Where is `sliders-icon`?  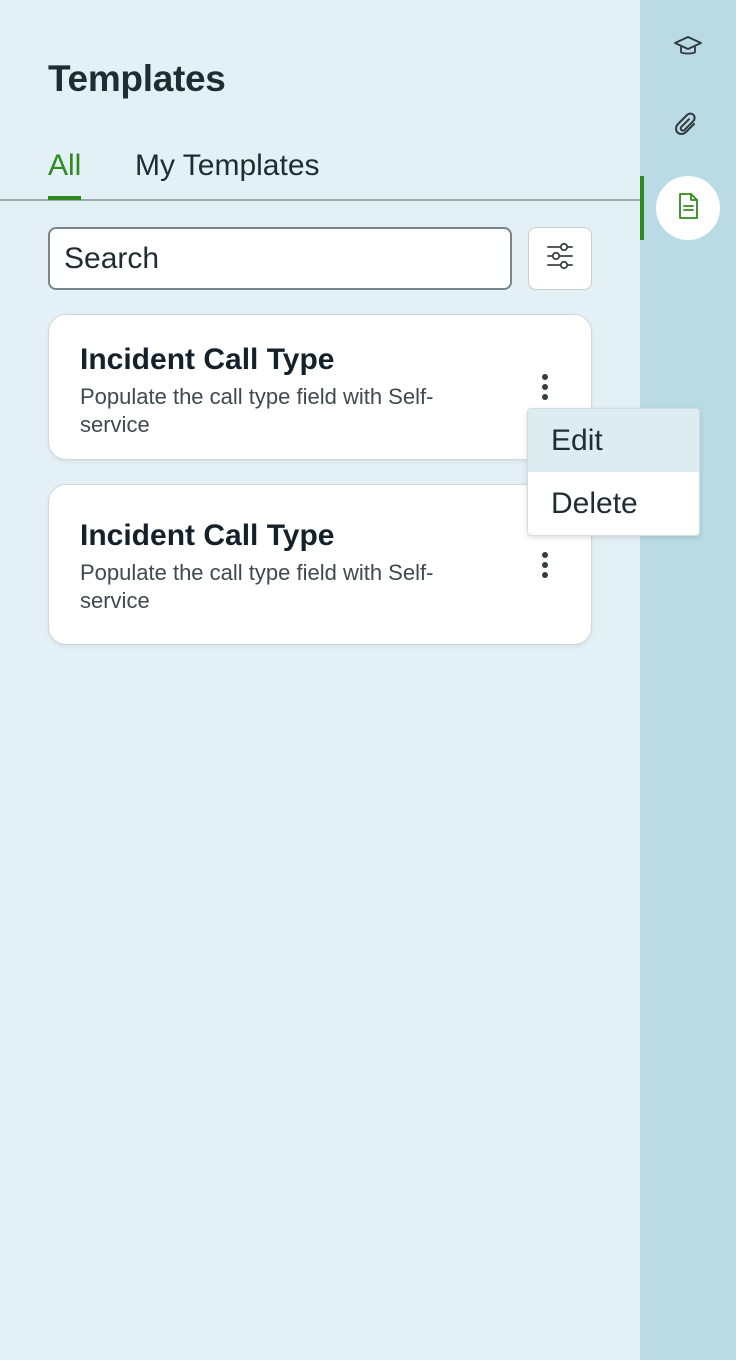
sliders-icon is located at coordinates (560, 258).